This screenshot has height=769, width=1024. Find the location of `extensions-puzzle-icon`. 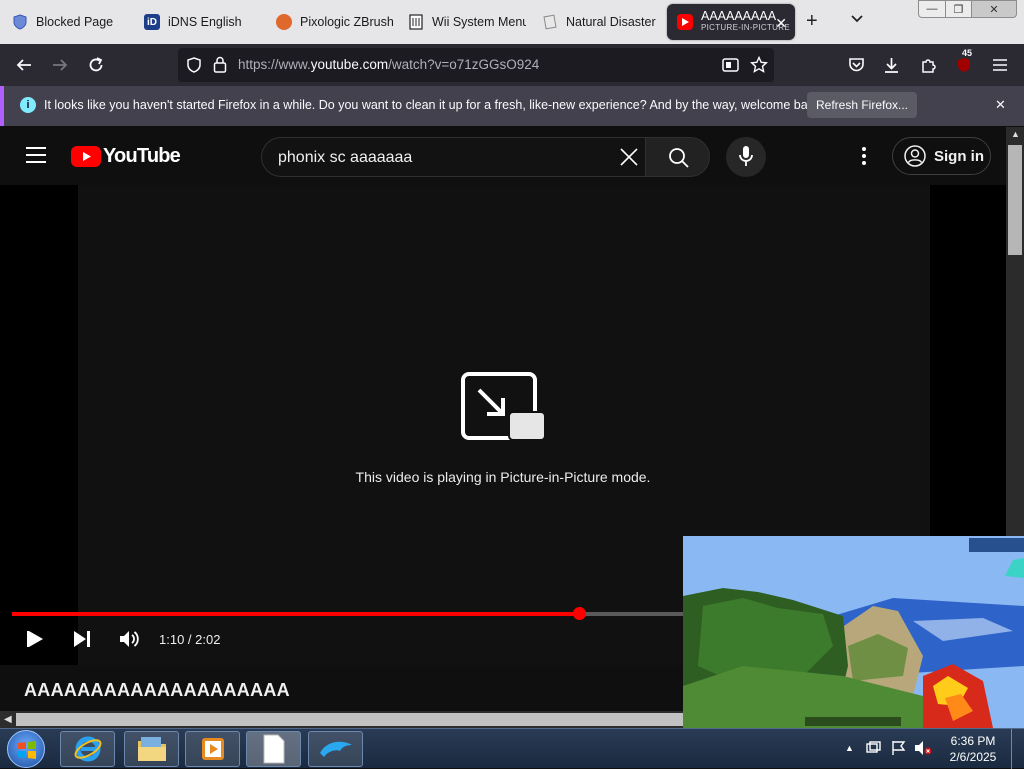

extensions-puzzle-icon is located at coordinates (928, 65).